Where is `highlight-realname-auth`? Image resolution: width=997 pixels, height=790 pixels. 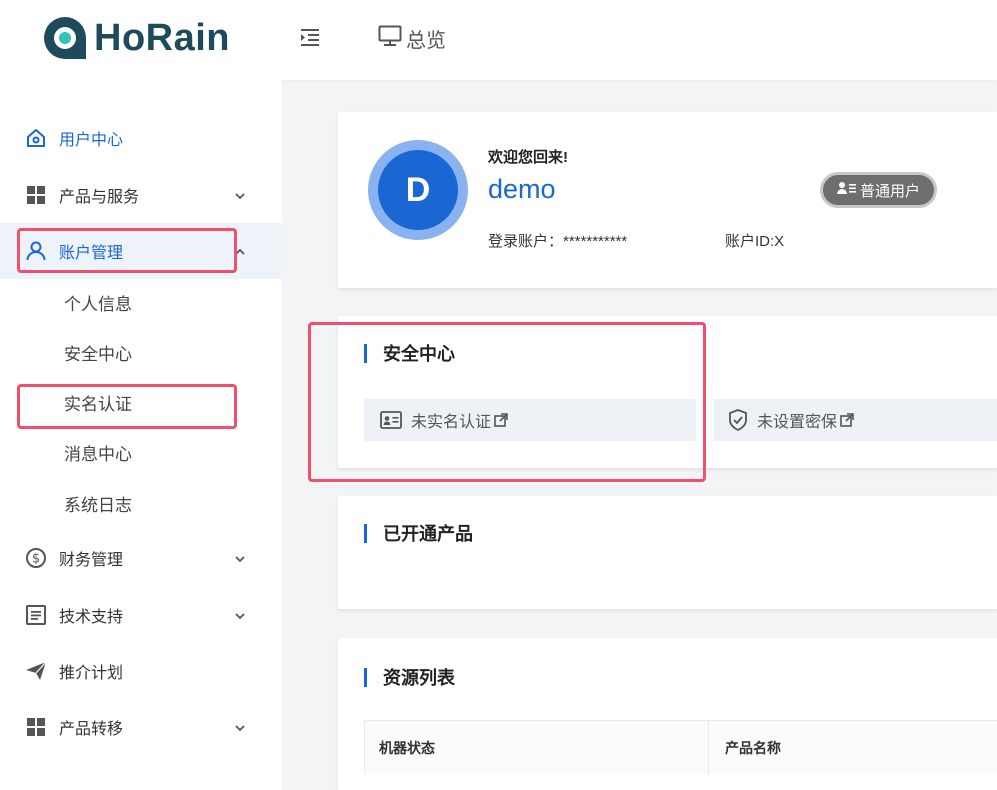 highlight-realname-auth is located at coordinates (127, 406).